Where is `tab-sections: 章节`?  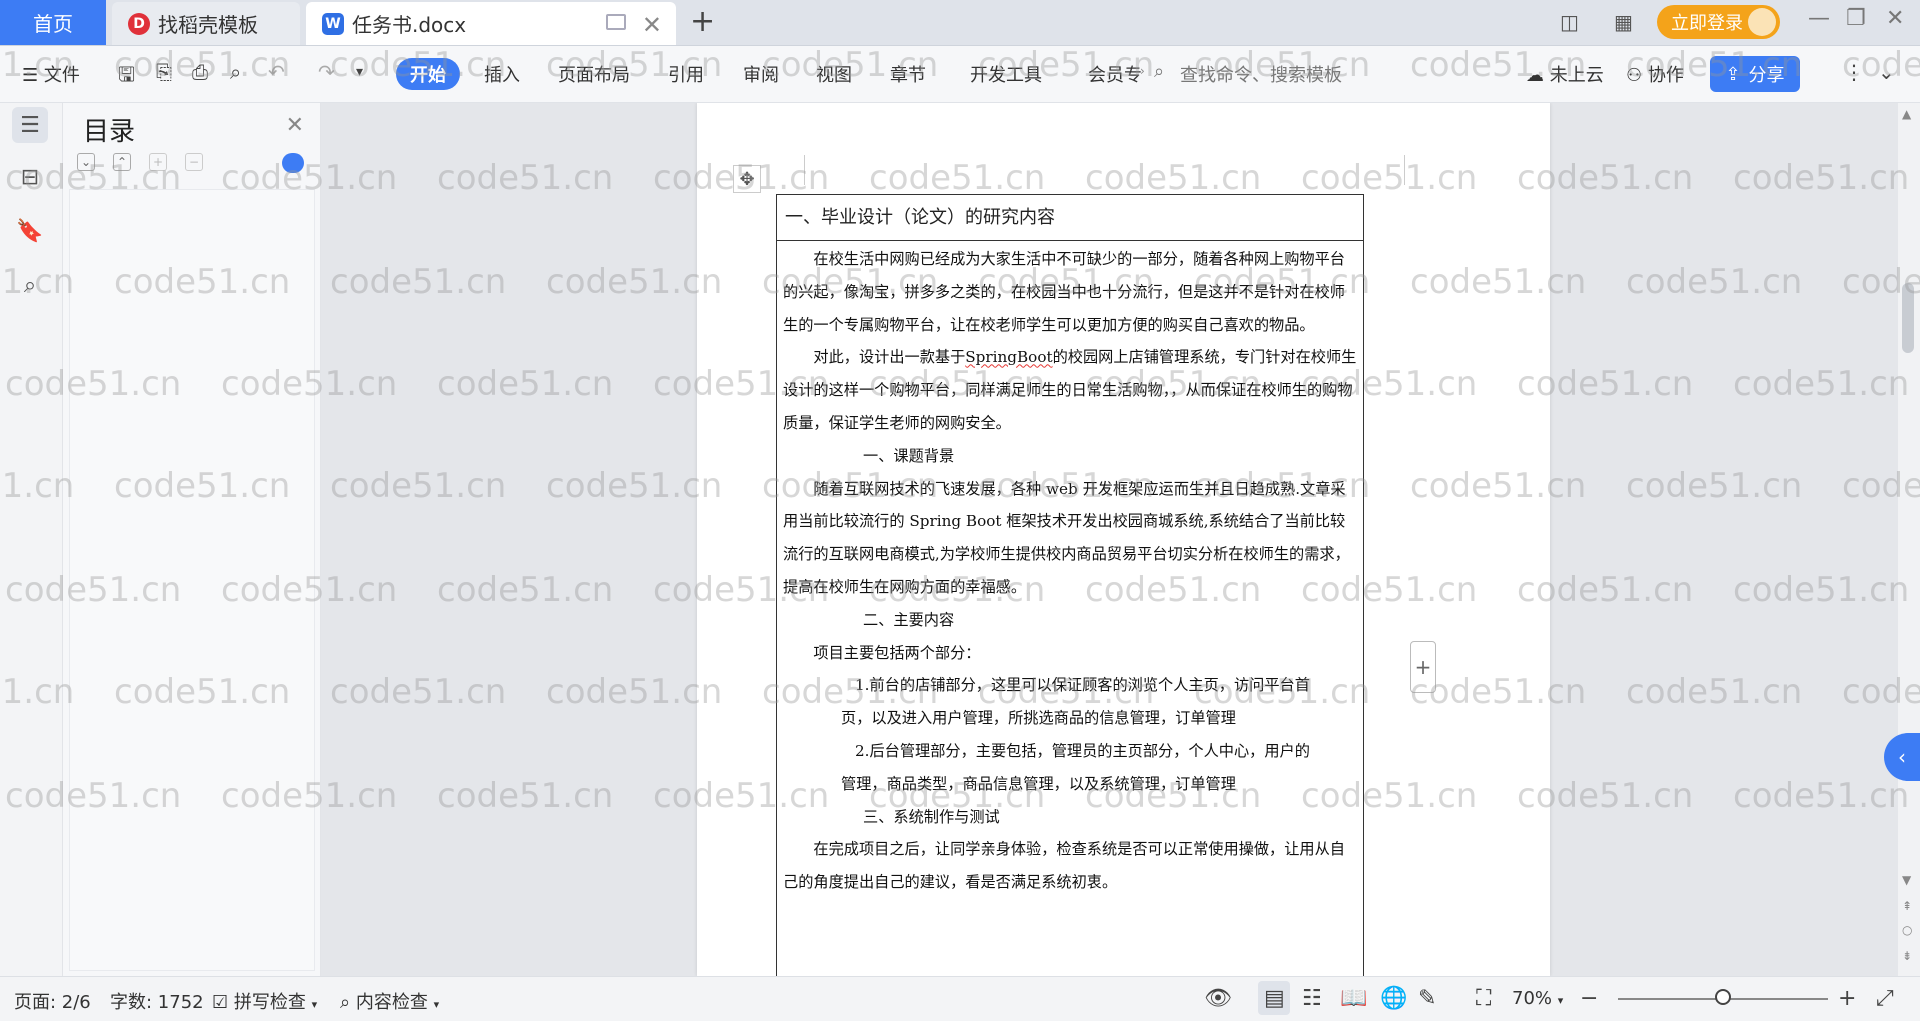 tab-sections: 章节 is located at coordinates (908, 74).